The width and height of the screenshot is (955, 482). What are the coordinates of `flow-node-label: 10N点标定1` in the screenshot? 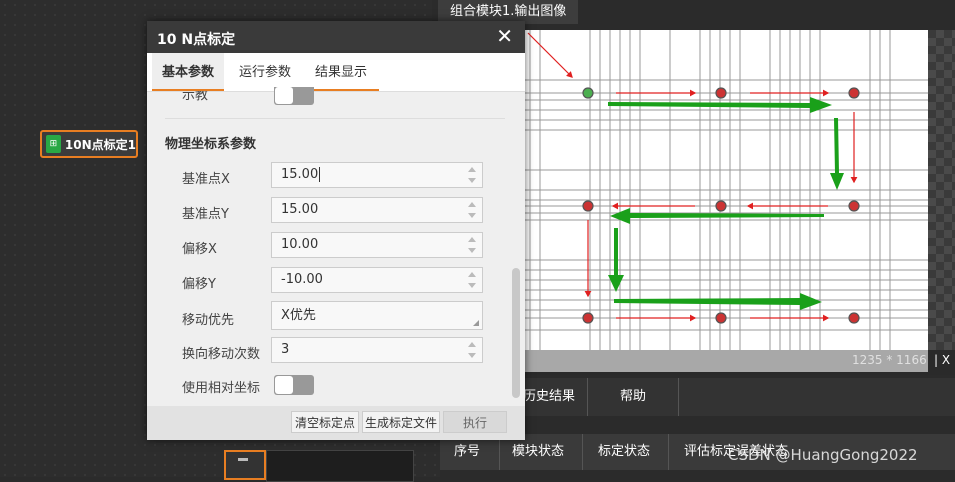 It's located at (100, 144).